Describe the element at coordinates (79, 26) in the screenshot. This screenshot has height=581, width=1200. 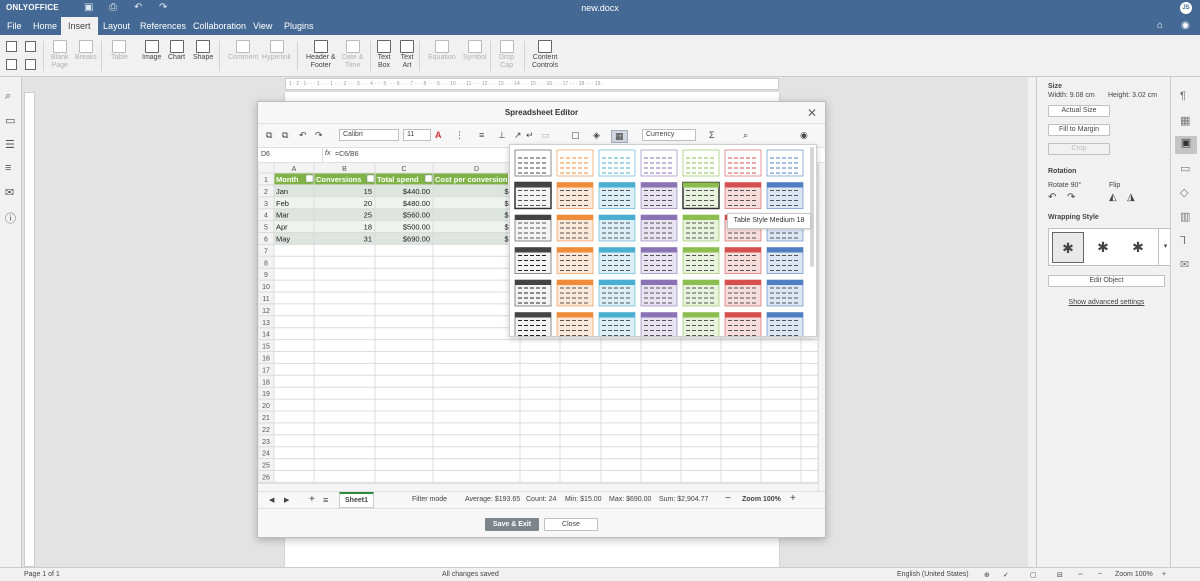
I see `tab-insert: Insert` at that location.